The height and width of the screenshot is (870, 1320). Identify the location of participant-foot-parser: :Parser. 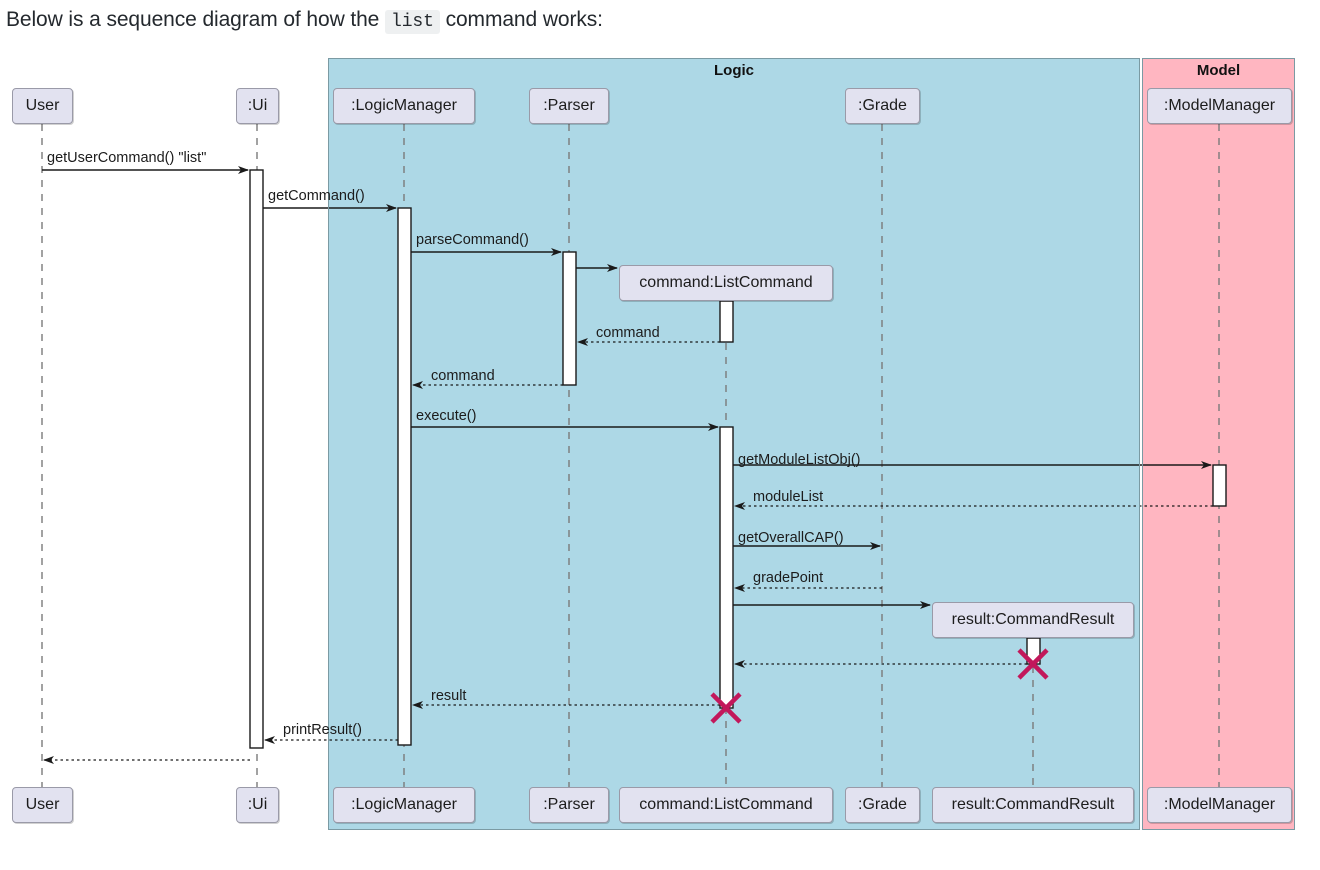
(569, 805).